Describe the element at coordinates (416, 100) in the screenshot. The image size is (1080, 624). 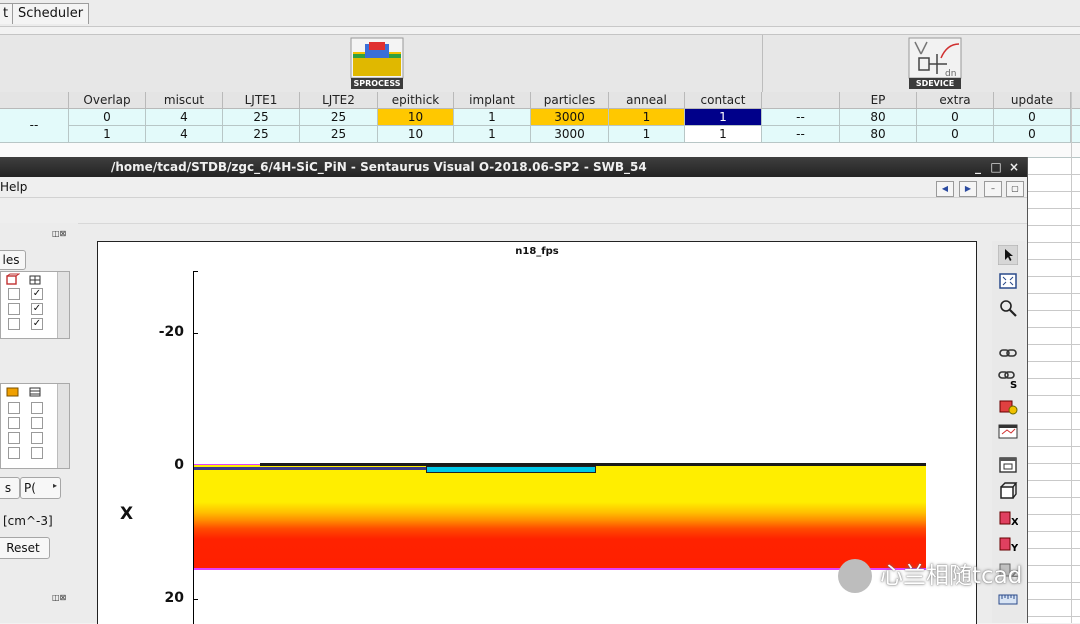
I see `column-header-epithick: epithick` at that location.